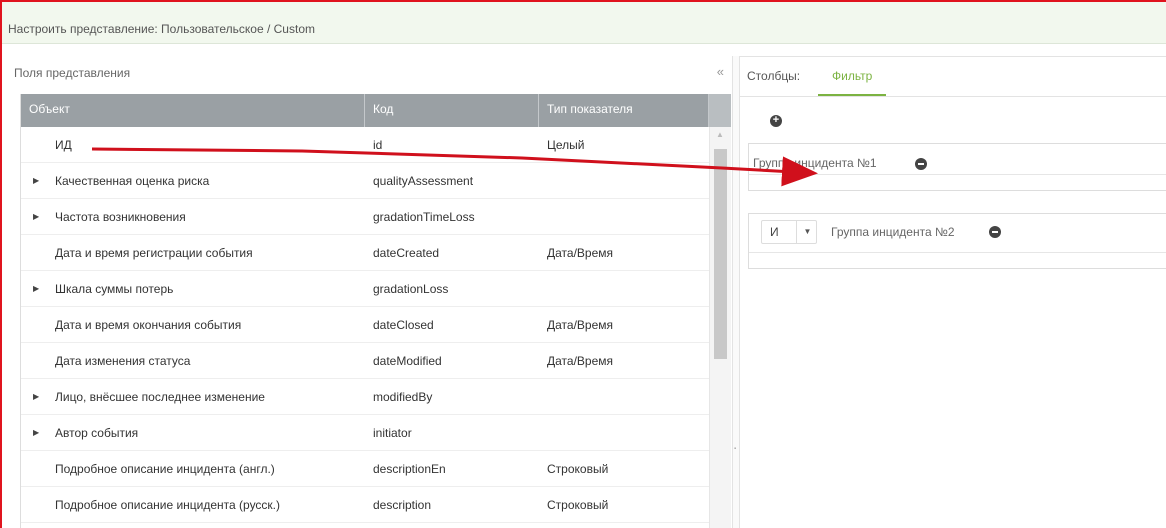 This screenshot has width=1166, height=528. What do you see at coordinates (160, 397) in the screenshot?
I see `cell-object: Лицо, внёсшее последнее изменение` at bounding box center [160, 397].